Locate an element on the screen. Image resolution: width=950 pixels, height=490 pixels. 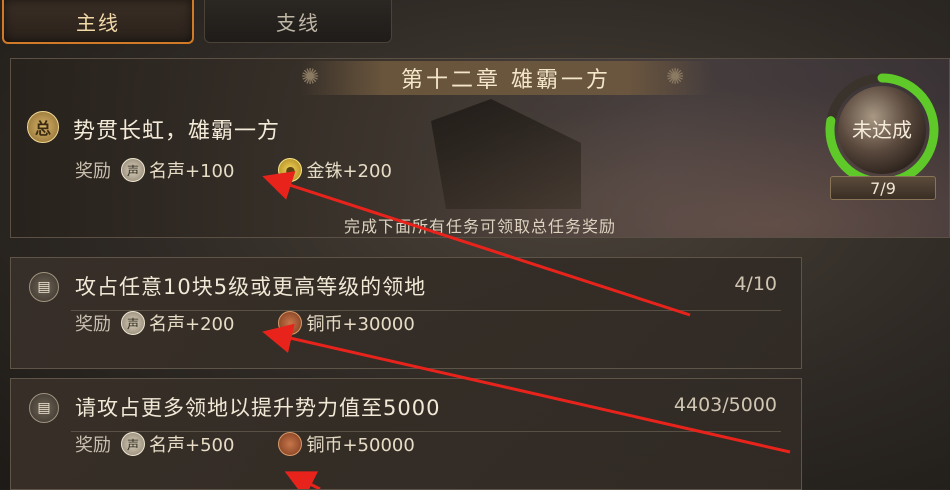
reward-text: 铜币+50000 is located at coordinates (360, 445).